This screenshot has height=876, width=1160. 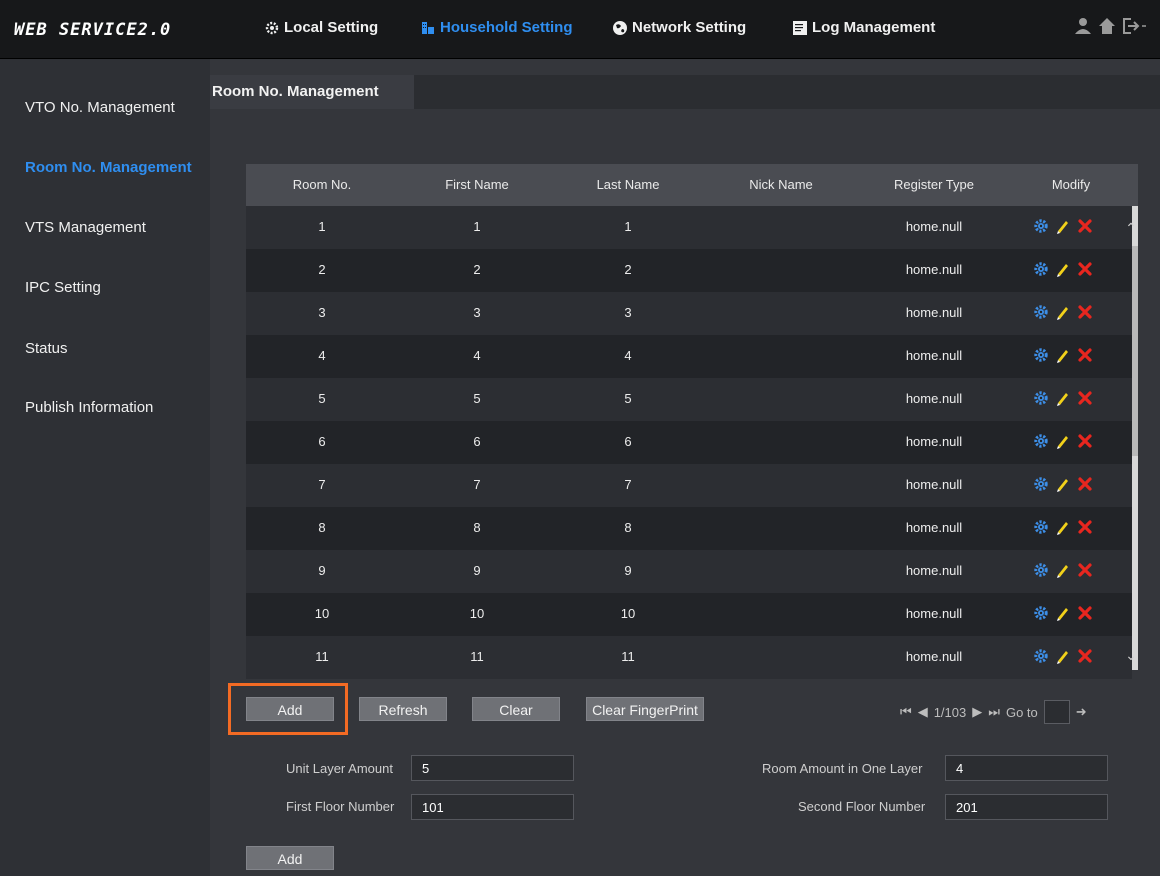 I want to click on unit-layer-amount-label: Unit Layer Amount, so click(x=339, y=768).